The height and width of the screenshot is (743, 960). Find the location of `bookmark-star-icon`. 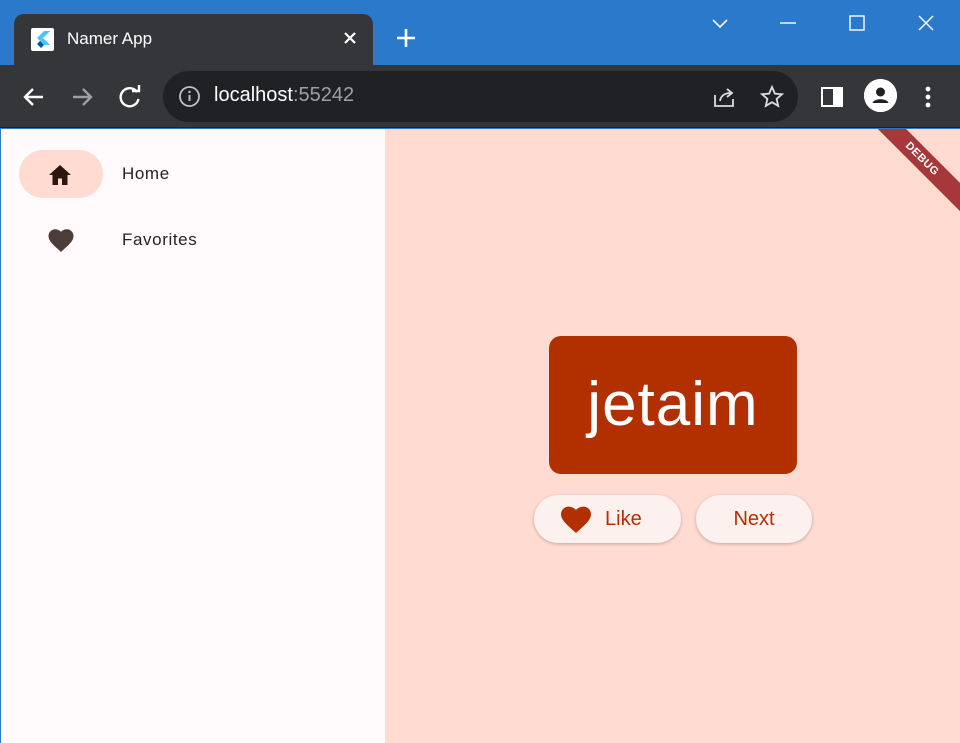

bookmark-star-icon is located at coordinates (772, 97).